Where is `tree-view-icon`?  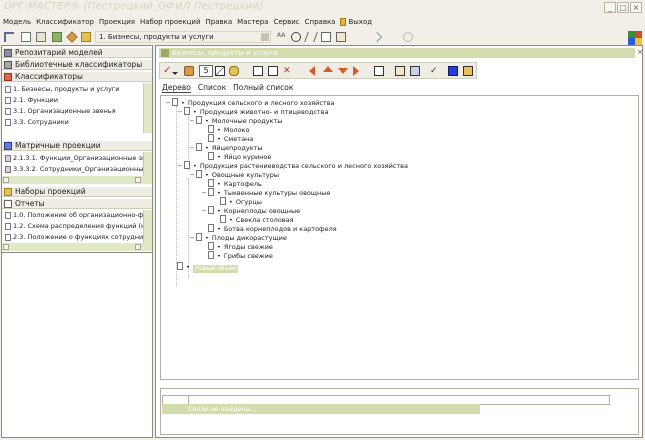 tree-view-icon is located at coordinates (9, 37).